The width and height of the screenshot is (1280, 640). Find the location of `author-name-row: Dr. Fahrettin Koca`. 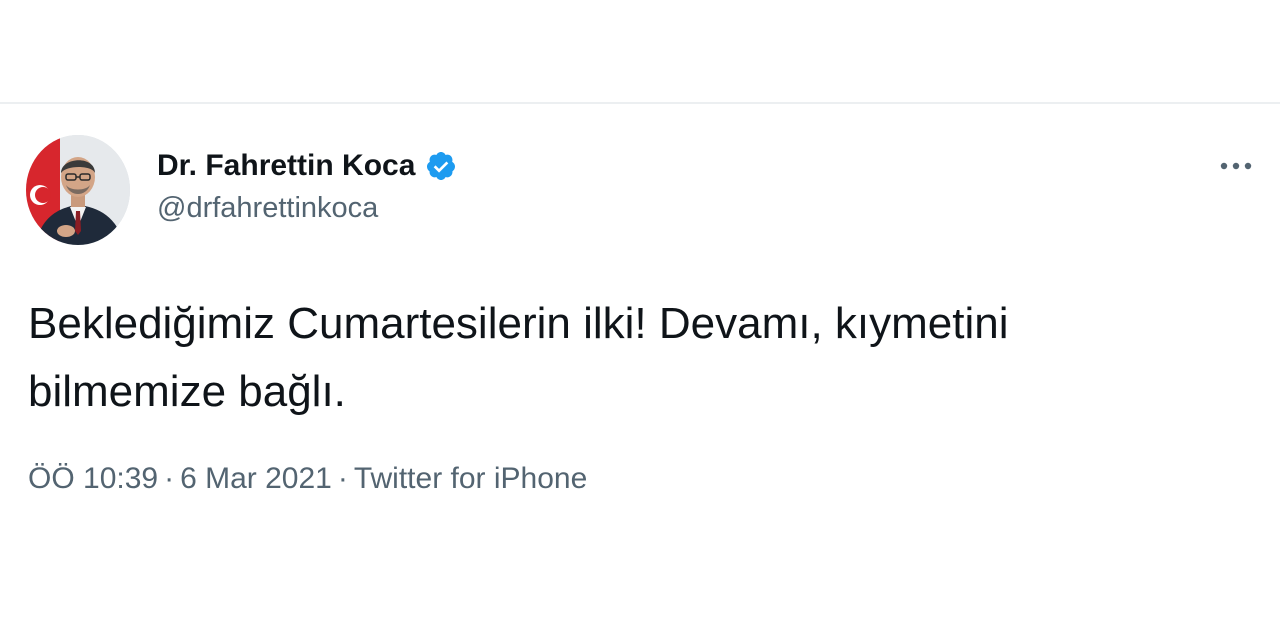

author-name-row: Dr. Fahrettin Koca is located at coordinates (307, 166).